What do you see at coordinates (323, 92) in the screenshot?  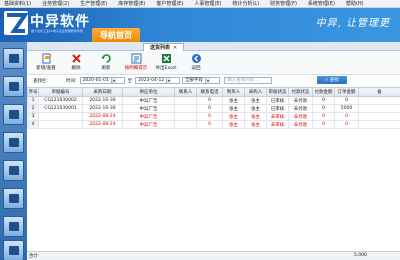 I see `col-paid: 付款金额` at bounding box center [323, 92].